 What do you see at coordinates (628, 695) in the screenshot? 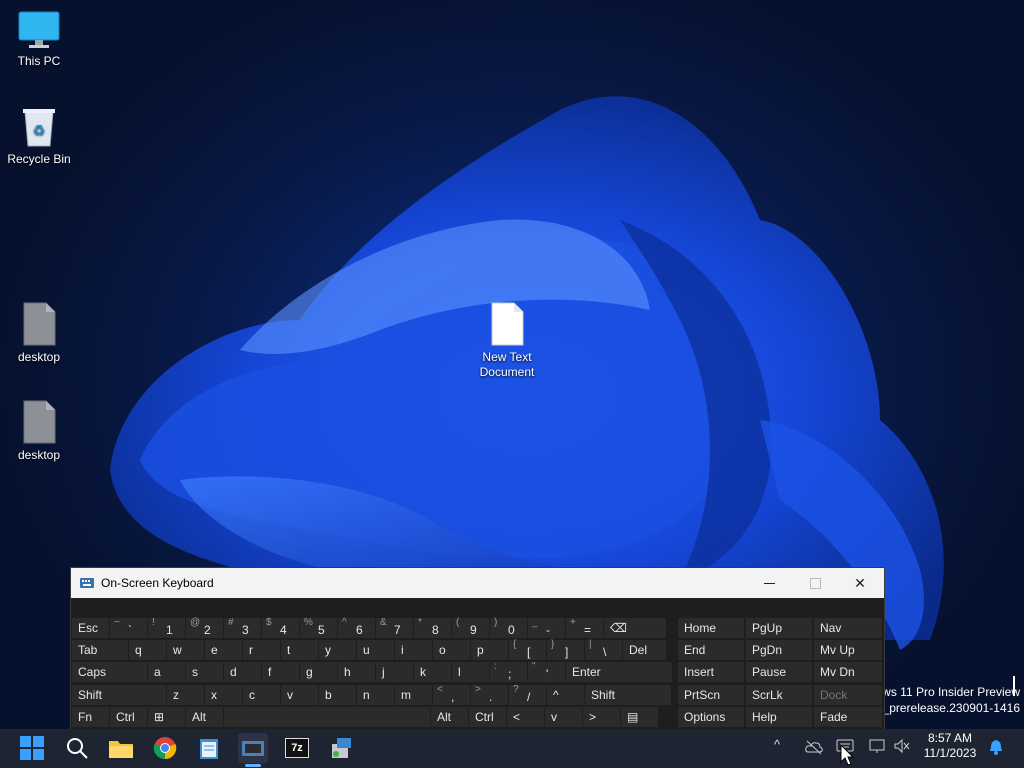
I see `key-right-shift: Shift` at bounding box center [628, 695].